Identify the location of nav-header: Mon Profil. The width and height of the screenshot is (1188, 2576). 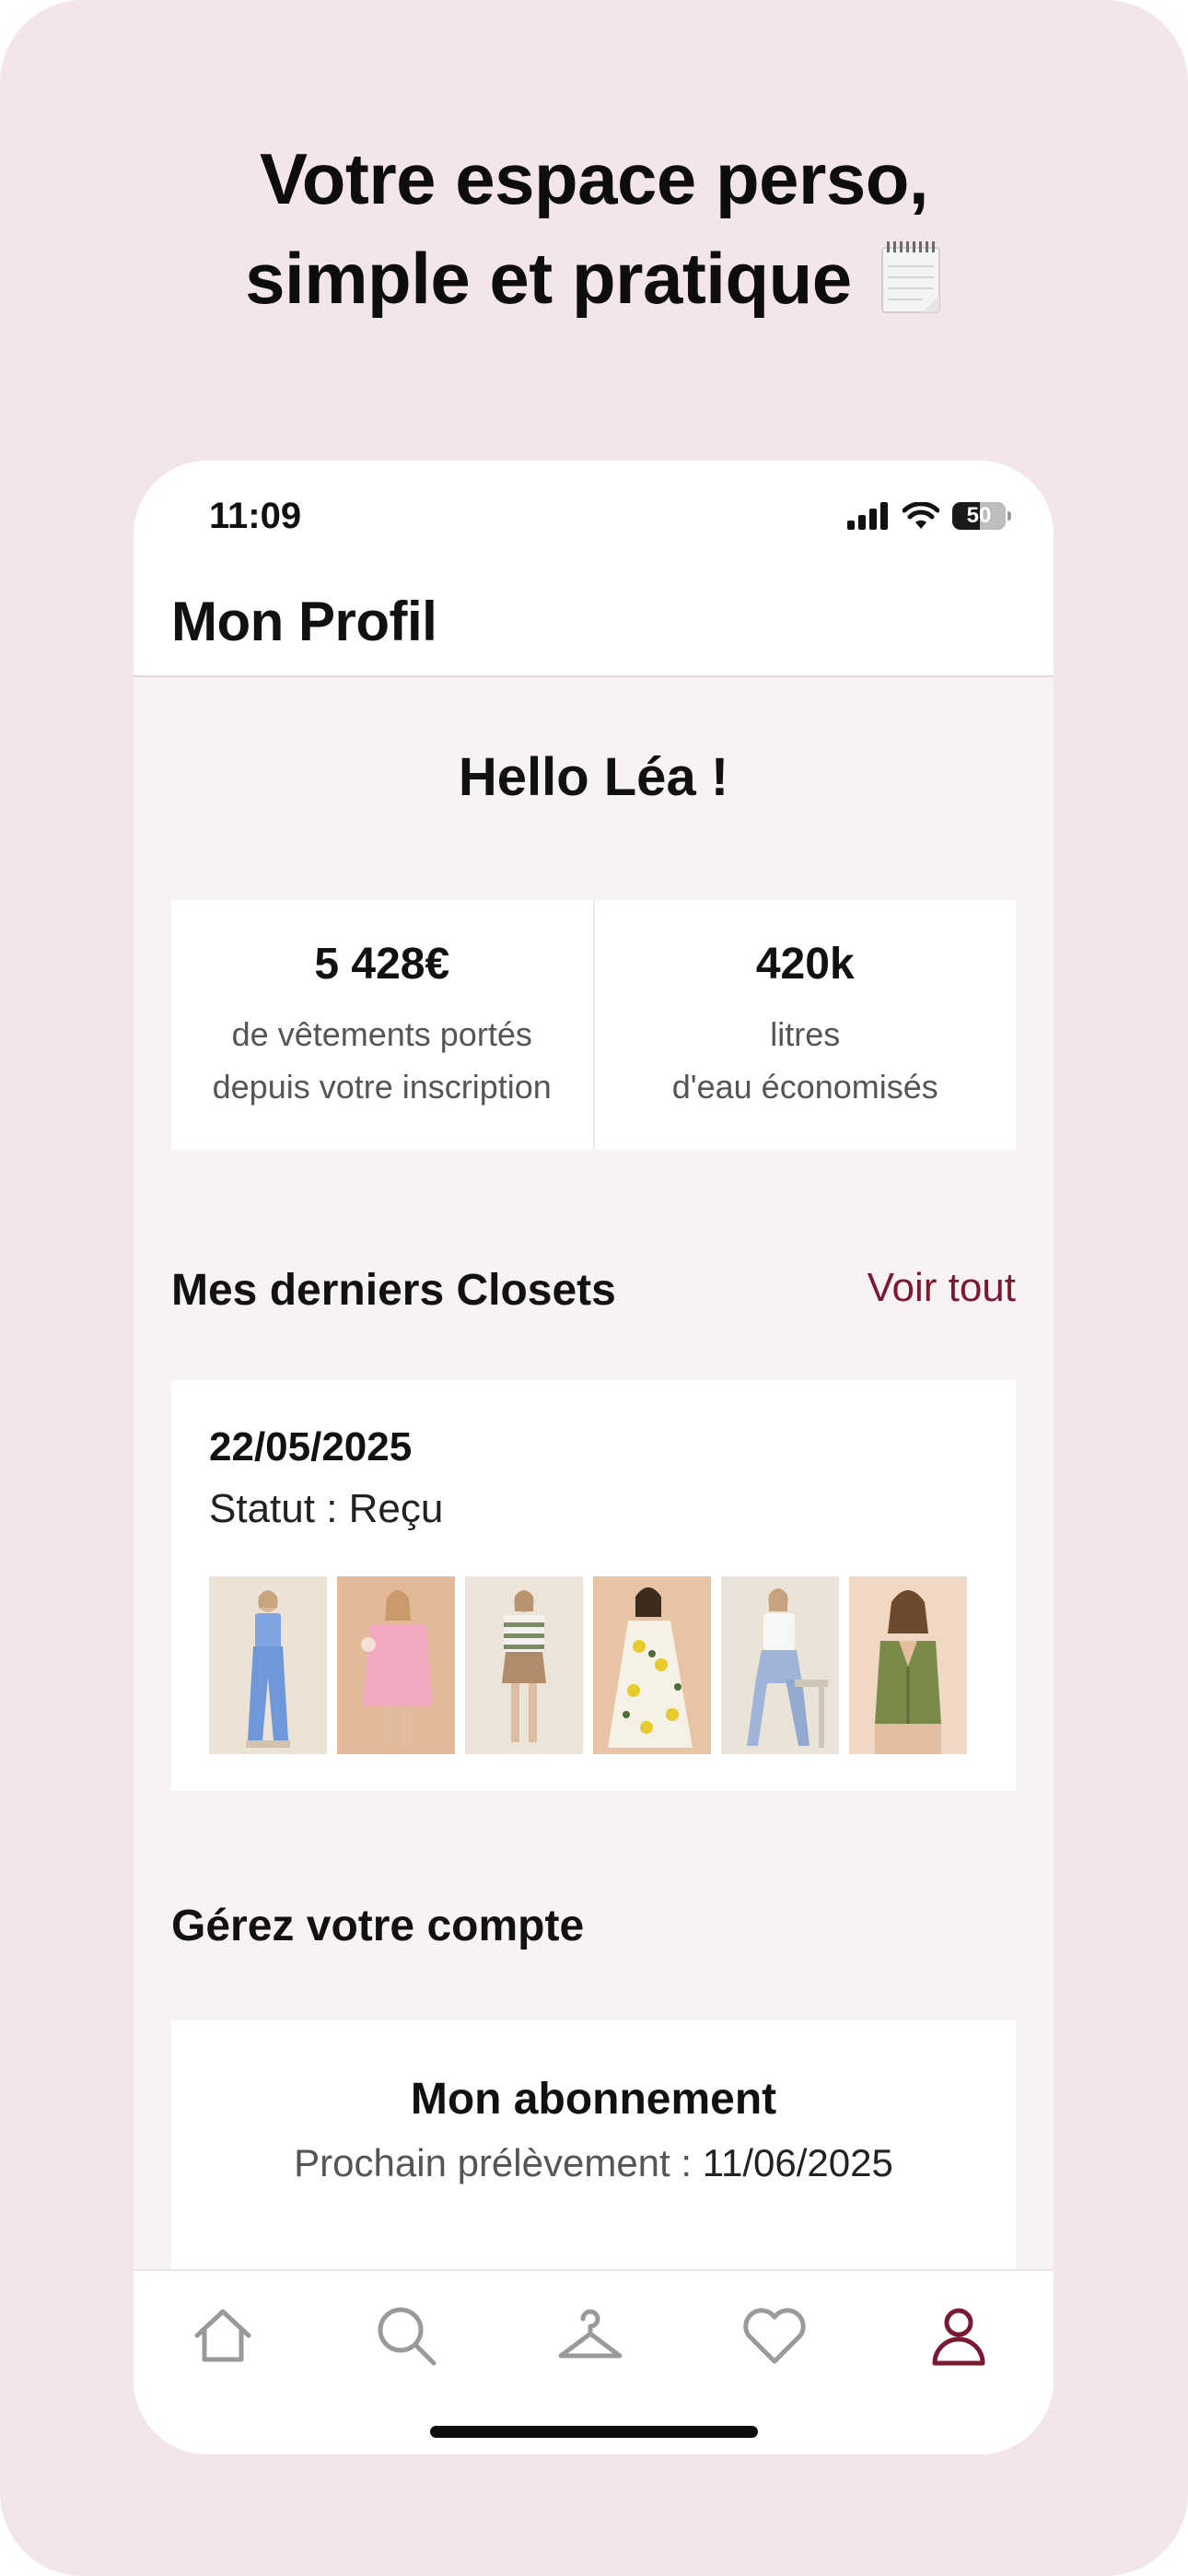
(594, 628).